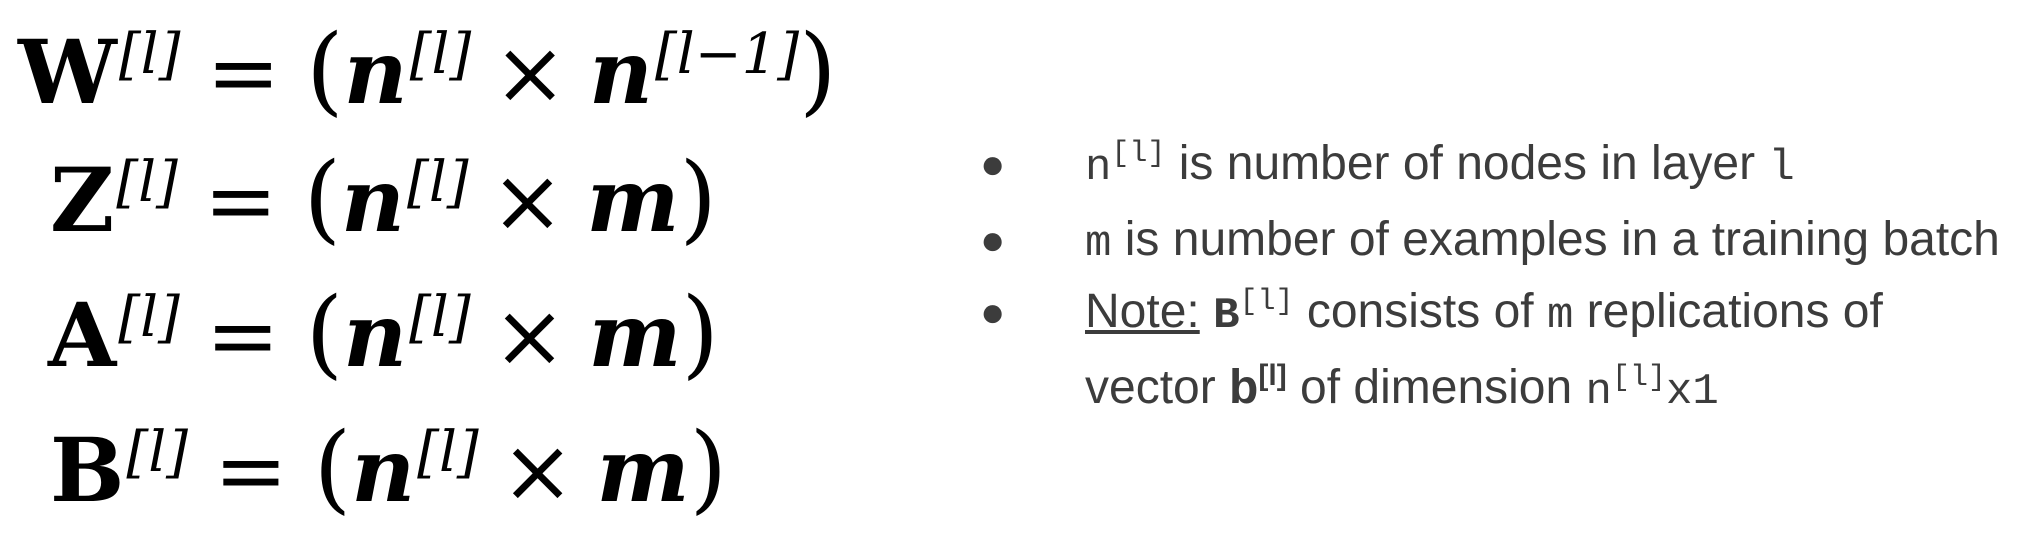 The height and width of the screenshot is (542, 2040). I want to click on code-b-superscript: [l], so click(1266, 302).